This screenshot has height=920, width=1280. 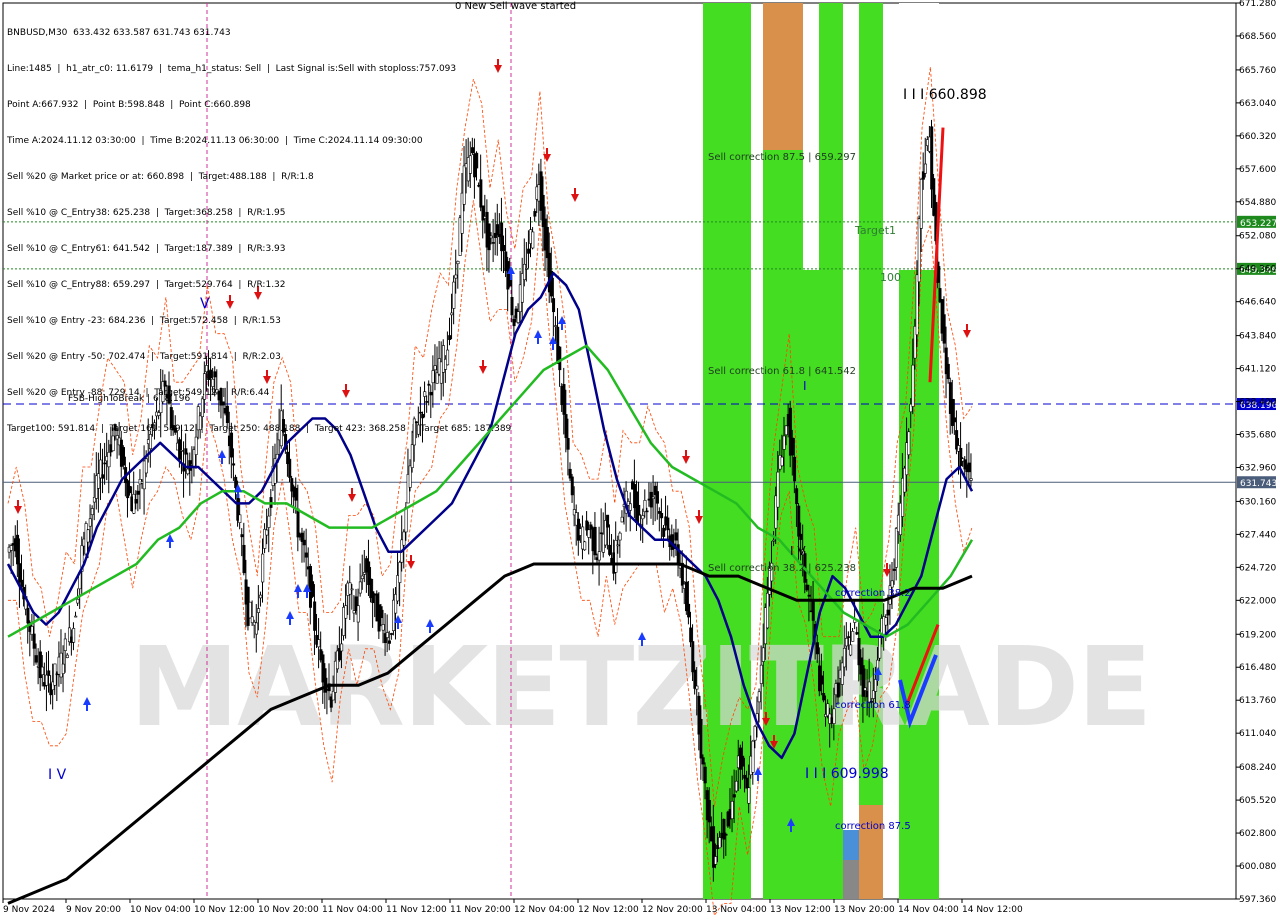 I want to click on x-tick-label: 11 Nov 04:00, so click(x=352, y=910).